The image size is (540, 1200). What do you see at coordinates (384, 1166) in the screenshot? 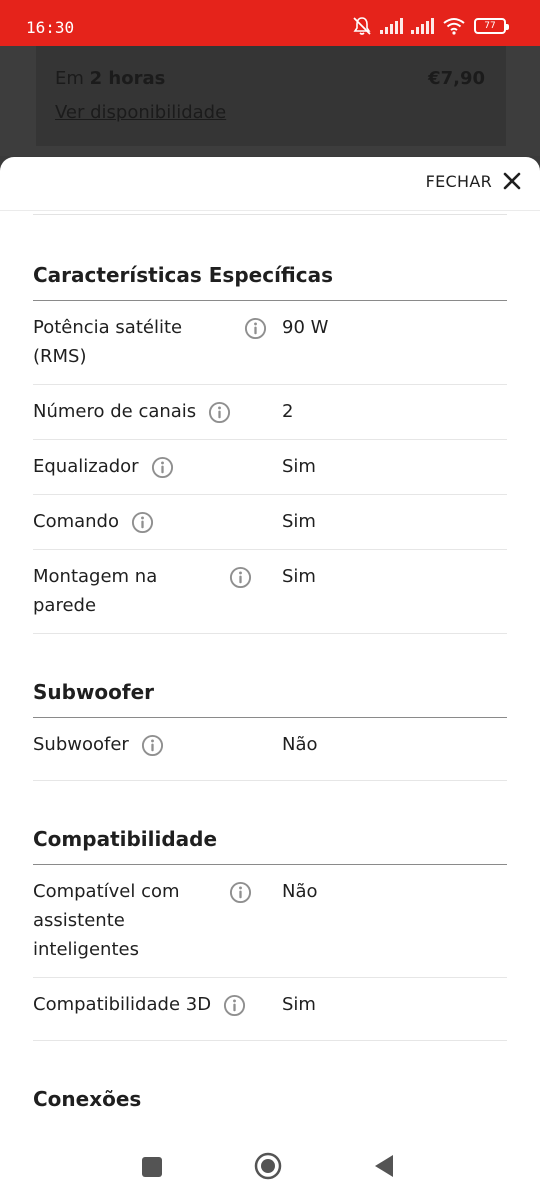
I see `back-button` at bounding box center [384, 1166].